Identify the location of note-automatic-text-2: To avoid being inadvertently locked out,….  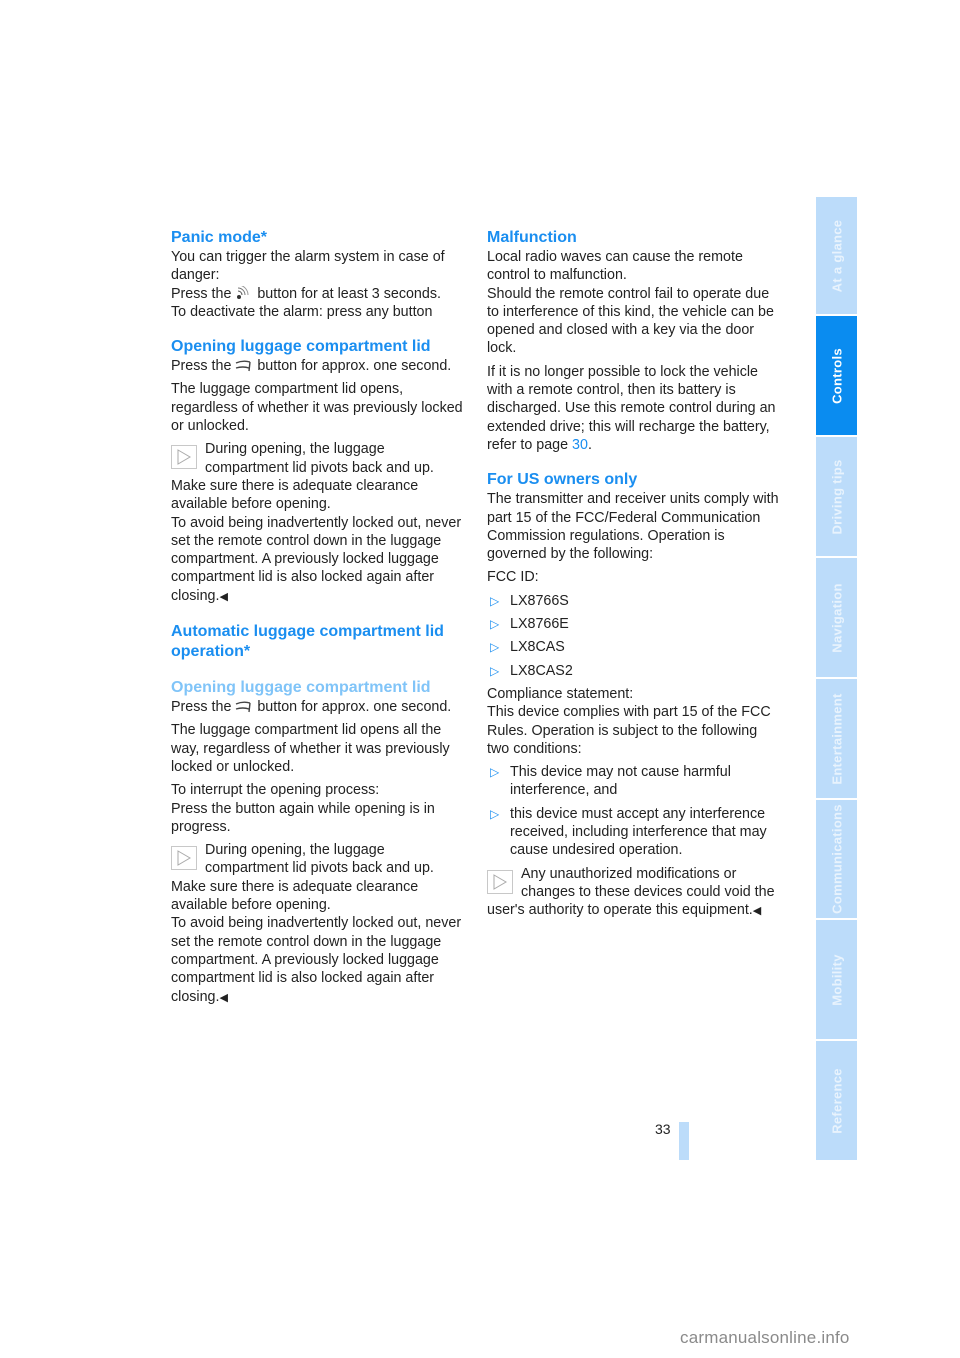
(319, 960).